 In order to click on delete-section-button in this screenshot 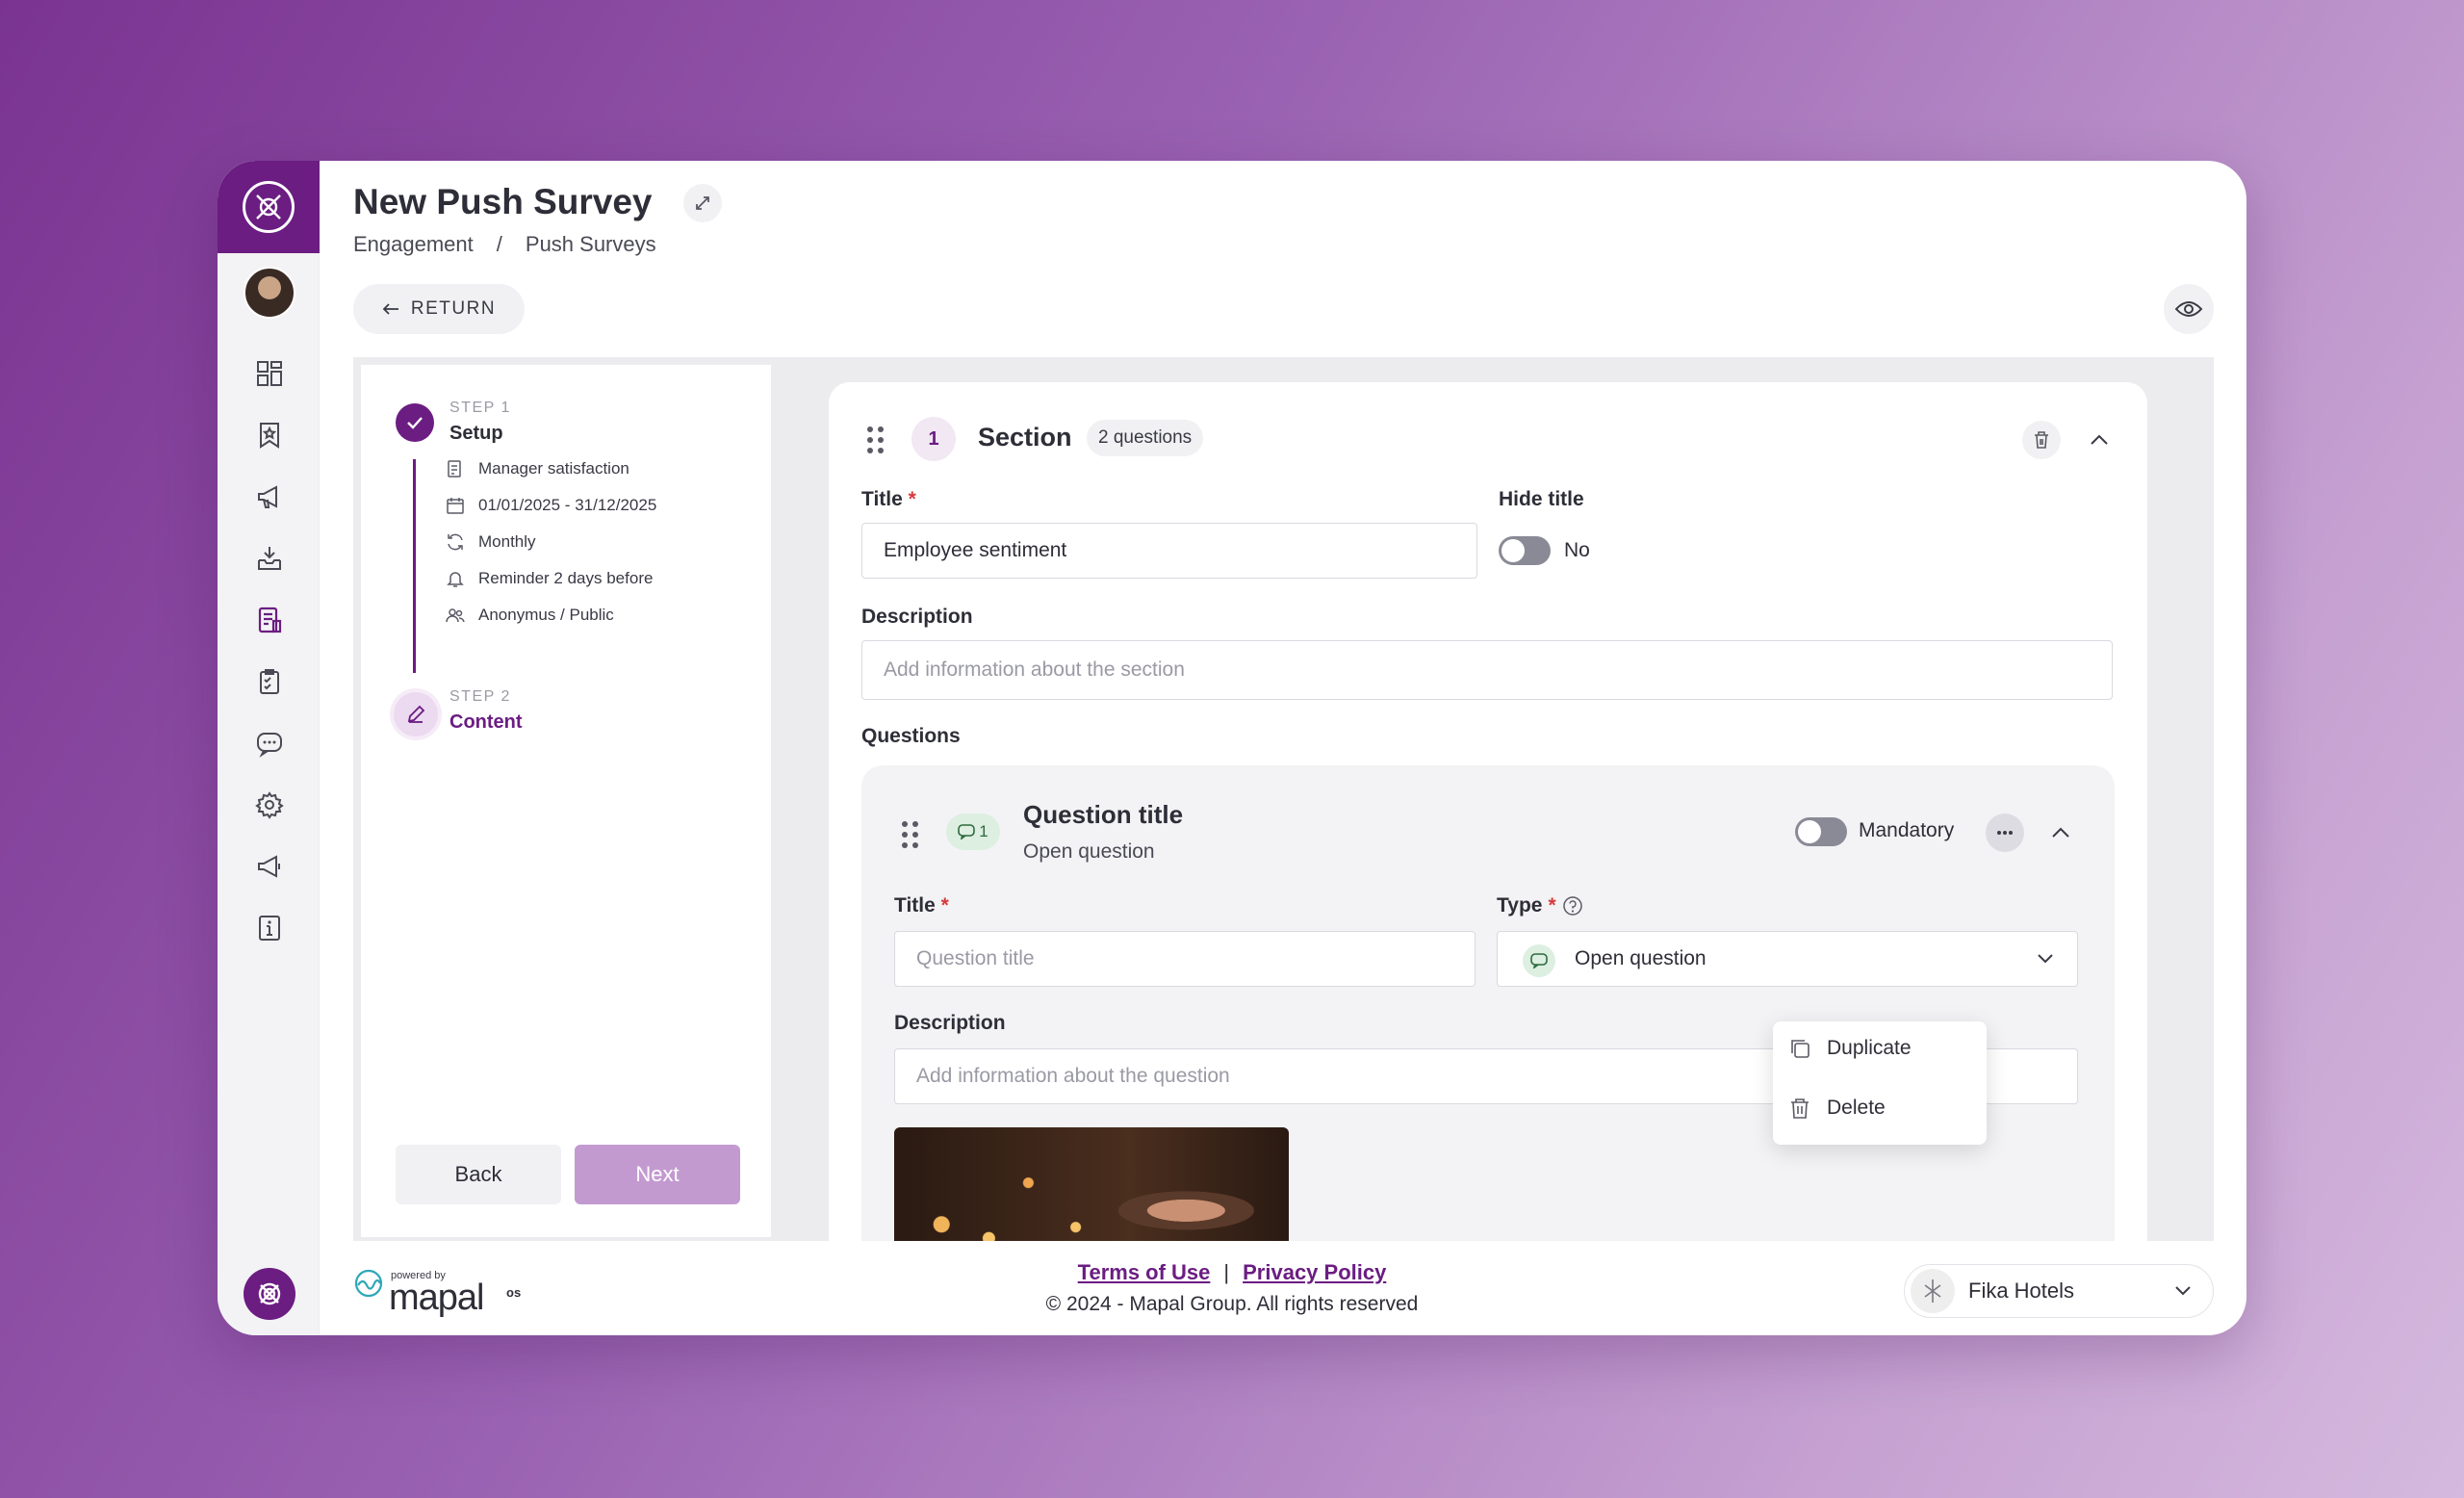, I will do `click(2041, 440)`.